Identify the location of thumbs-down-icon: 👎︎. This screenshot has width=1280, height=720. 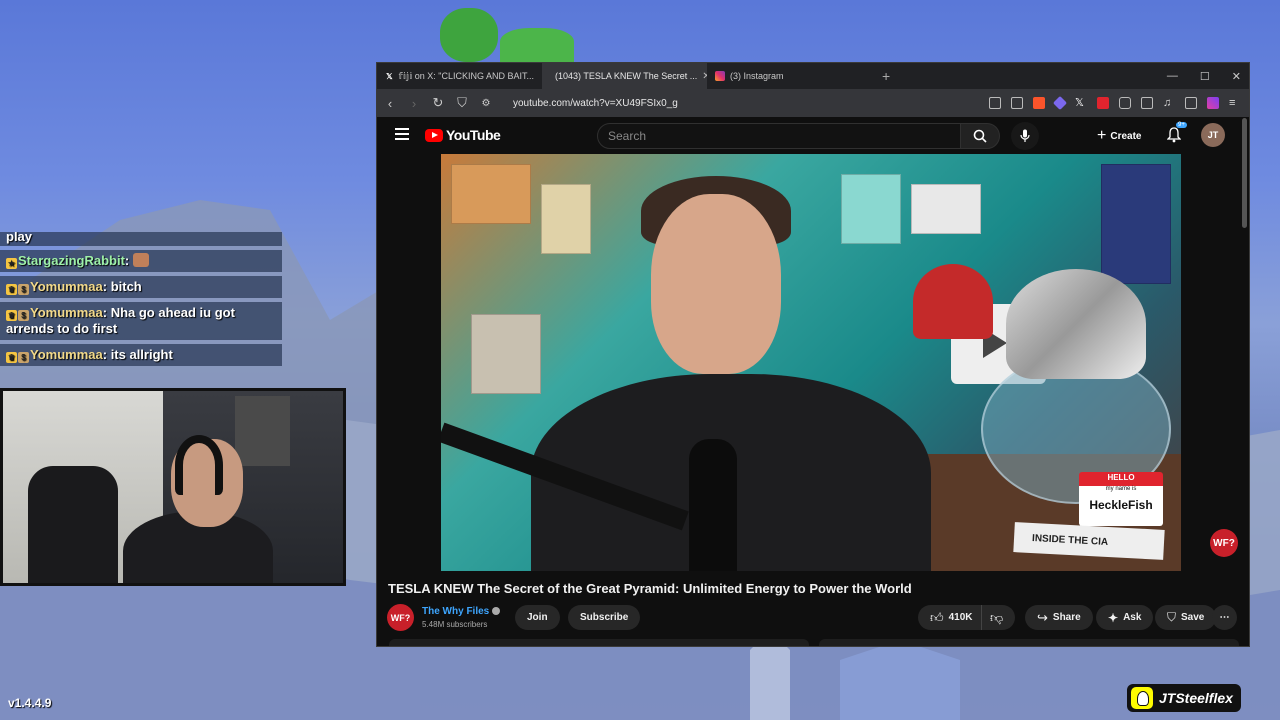
(997, 617).